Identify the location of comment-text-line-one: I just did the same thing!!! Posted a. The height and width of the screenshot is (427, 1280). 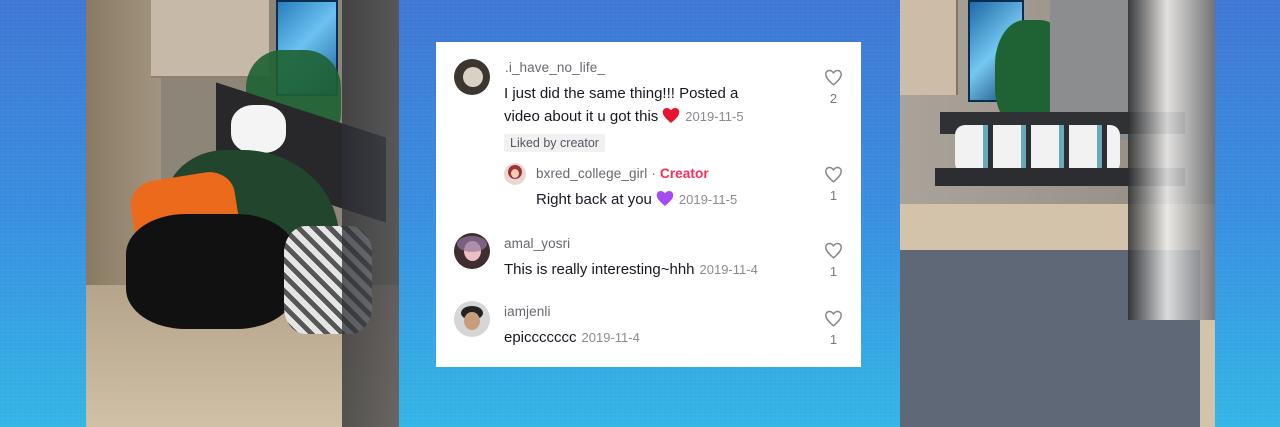
(621, 93).